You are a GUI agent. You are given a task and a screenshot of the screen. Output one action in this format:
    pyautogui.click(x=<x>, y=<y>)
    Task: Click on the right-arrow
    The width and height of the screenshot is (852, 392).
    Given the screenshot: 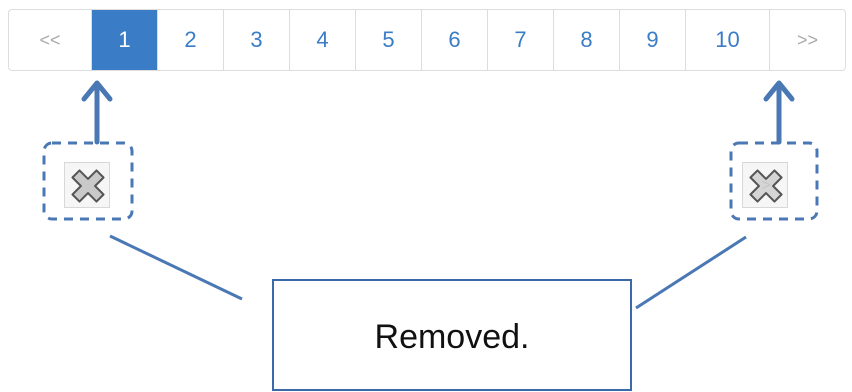 What is the action you would take?
    pyautogui.click(x=779, y=112)
    